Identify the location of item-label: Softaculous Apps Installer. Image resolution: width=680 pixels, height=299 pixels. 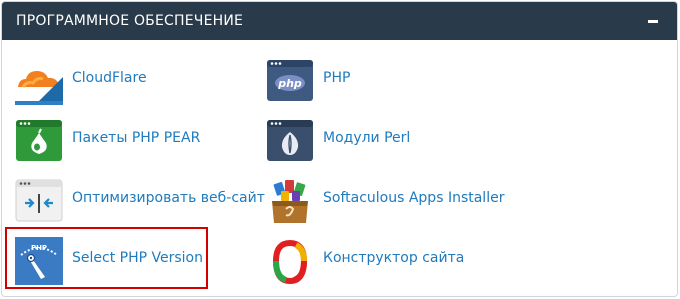
(414, 198).